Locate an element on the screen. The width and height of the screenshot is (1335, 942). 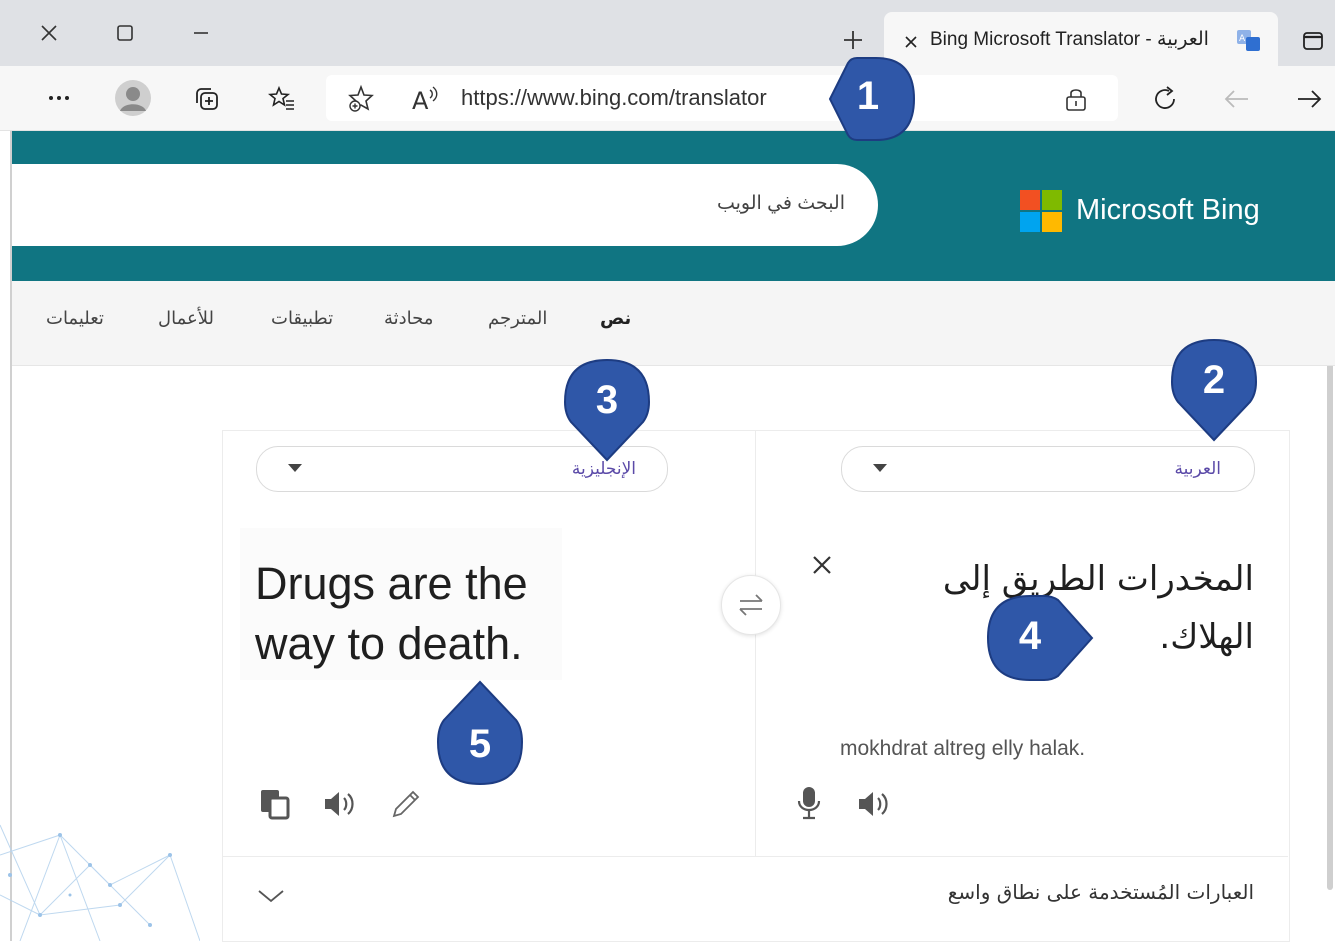
callout-3: 3 is located at coordinates (607, 410).